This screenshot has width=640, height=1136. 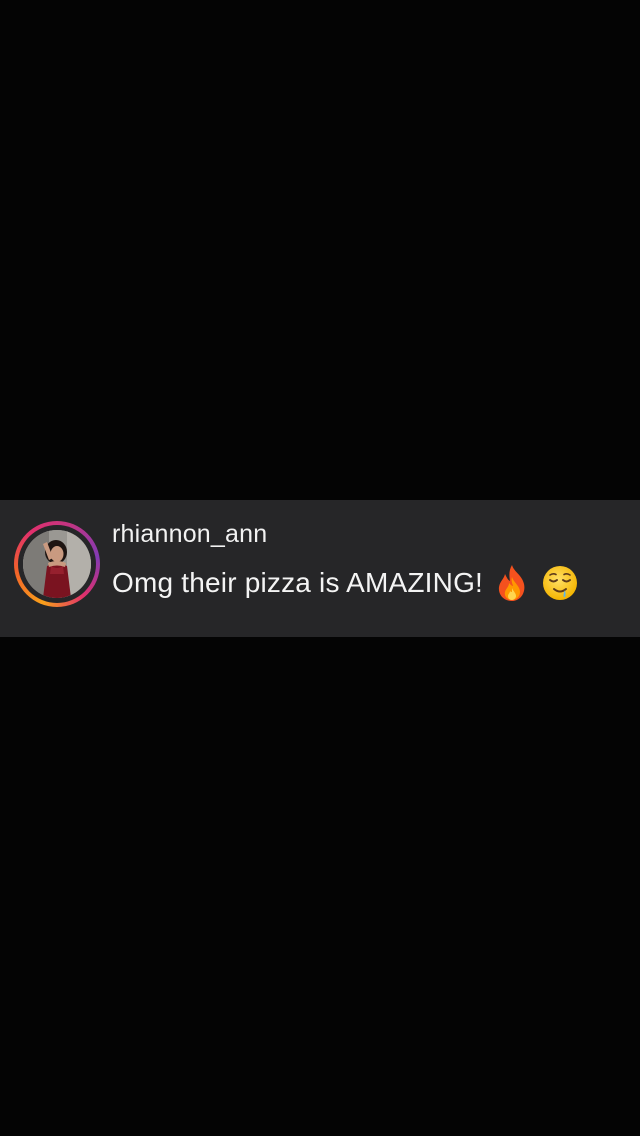 I want to click on avatar-photo, so click(x=57, y=564).